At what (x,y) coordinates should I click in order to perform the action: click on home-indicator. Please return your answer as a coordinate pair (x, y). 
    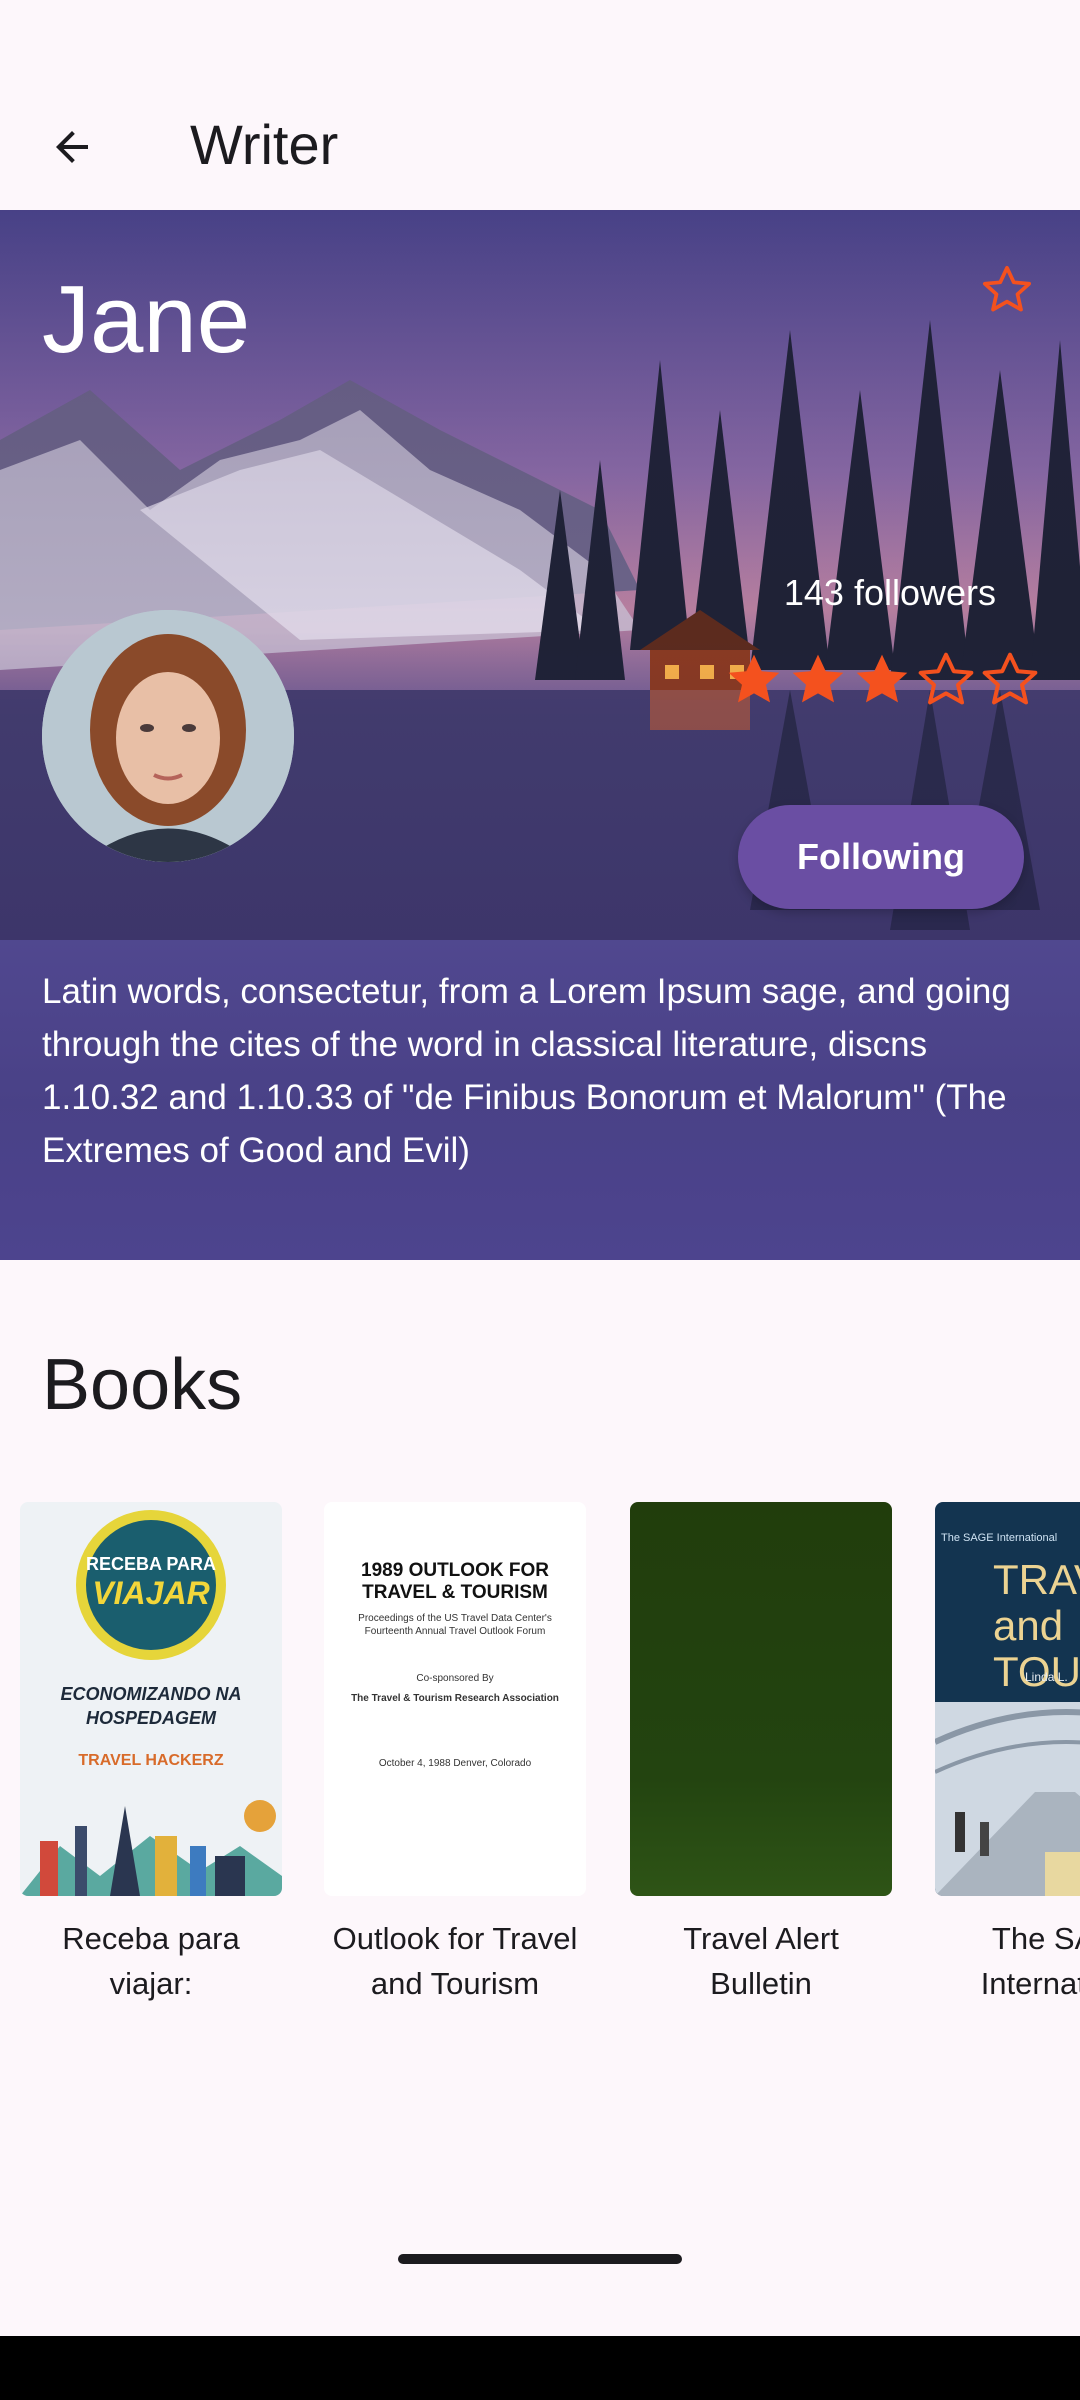
    Looking at the image, I should click on (540, 2259).